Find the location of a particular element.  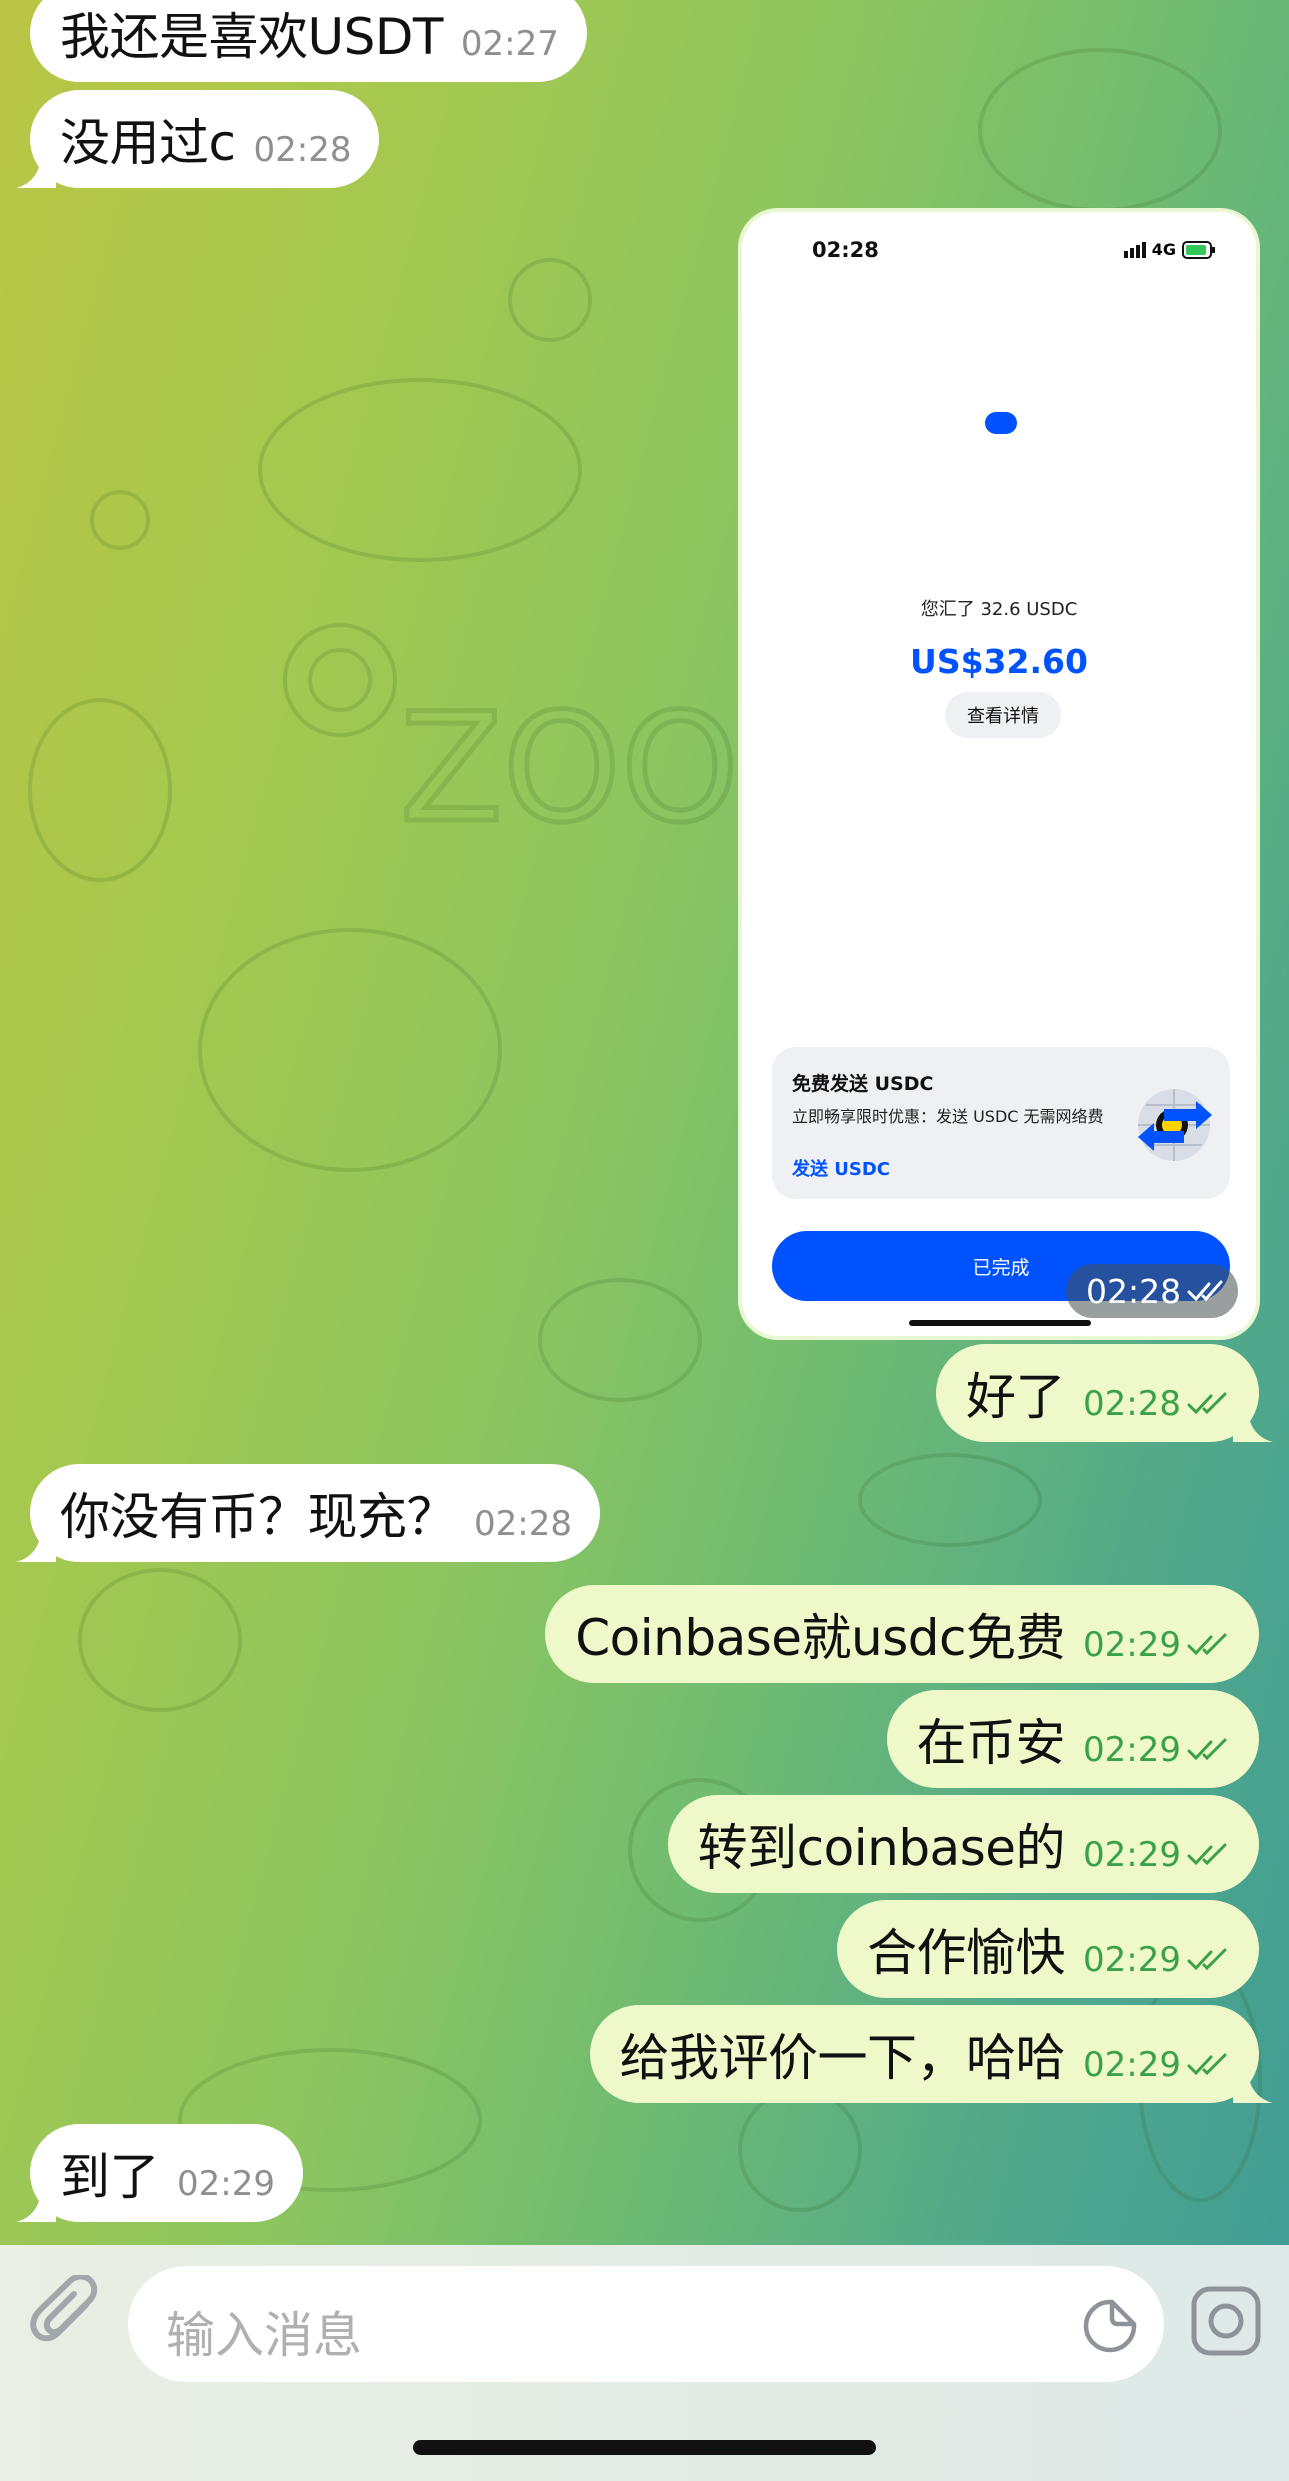

image-timestamp: 02:28 is located at coordinates (1152, 1291).